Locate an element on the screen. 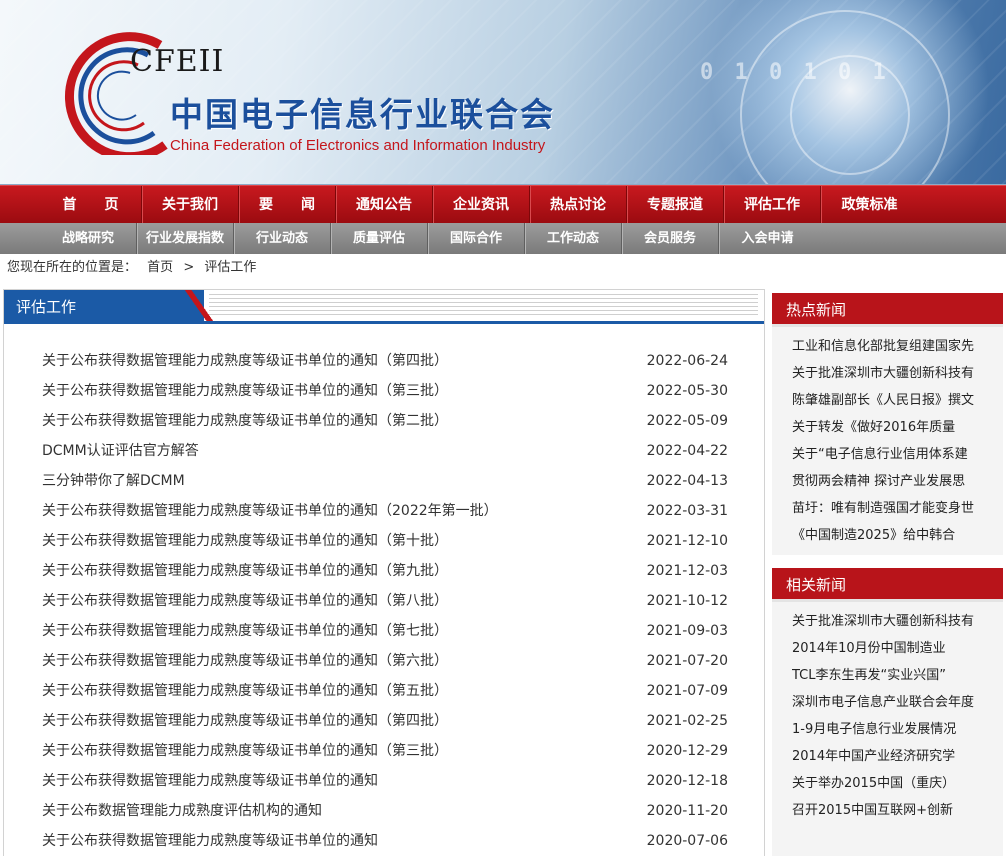 The image size is (1006, 856). section-header: 评估工作 is located at coordinates (384, 307).